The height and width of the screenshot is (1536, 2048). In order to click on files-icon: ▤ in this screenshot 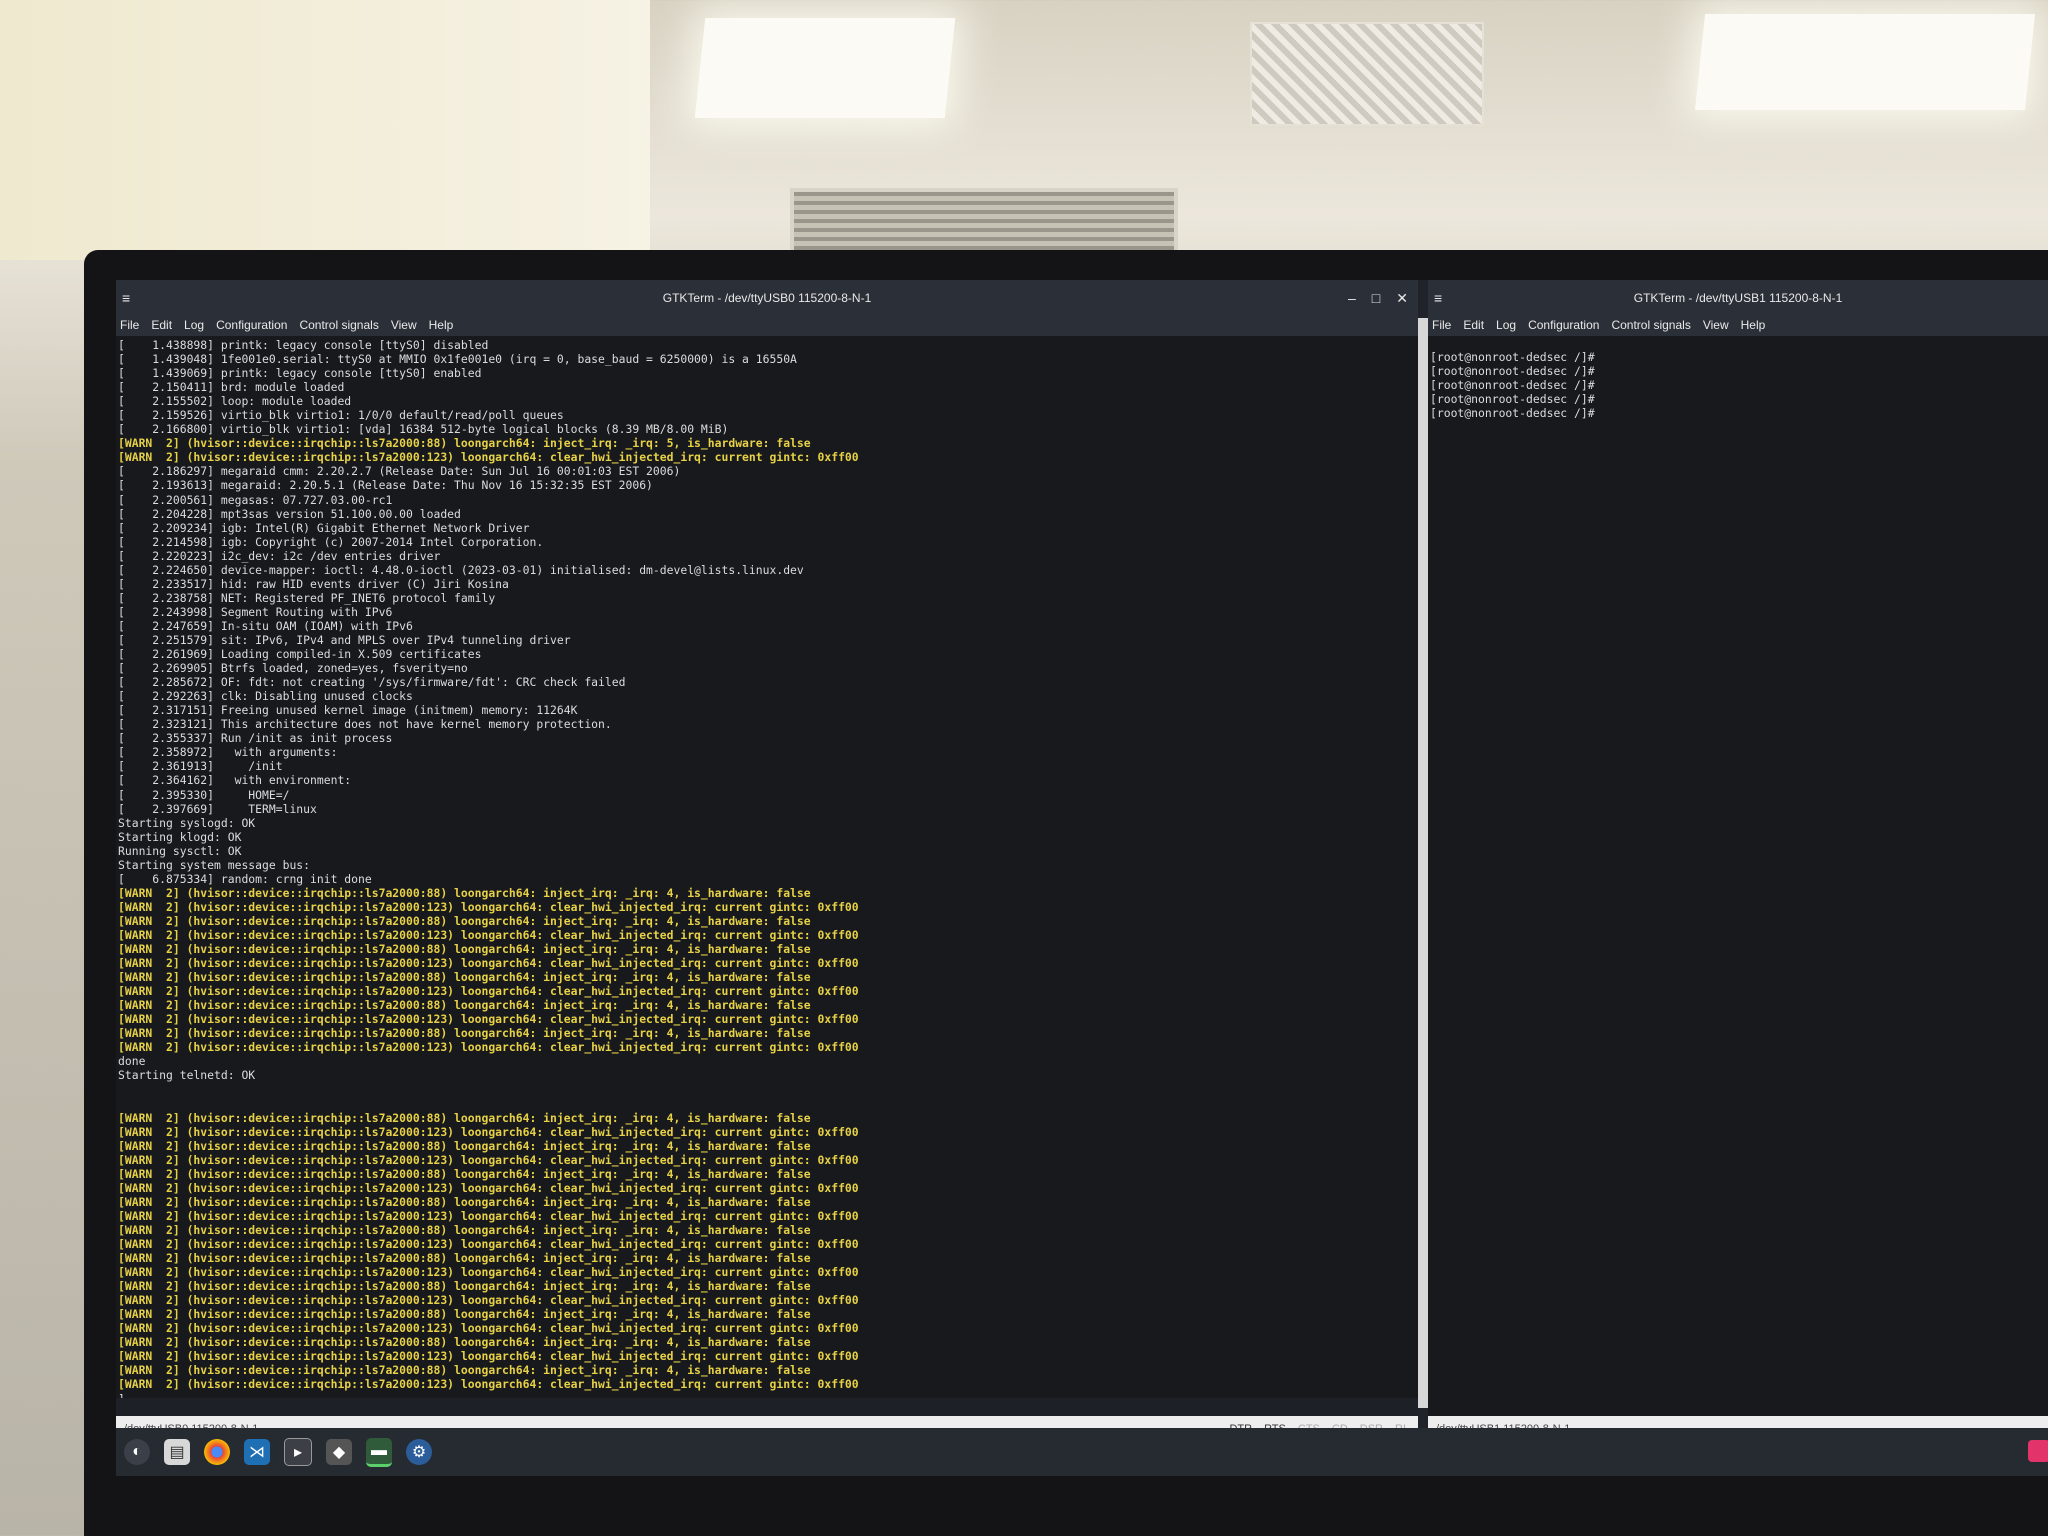, I will do `click(177, 1452)`.